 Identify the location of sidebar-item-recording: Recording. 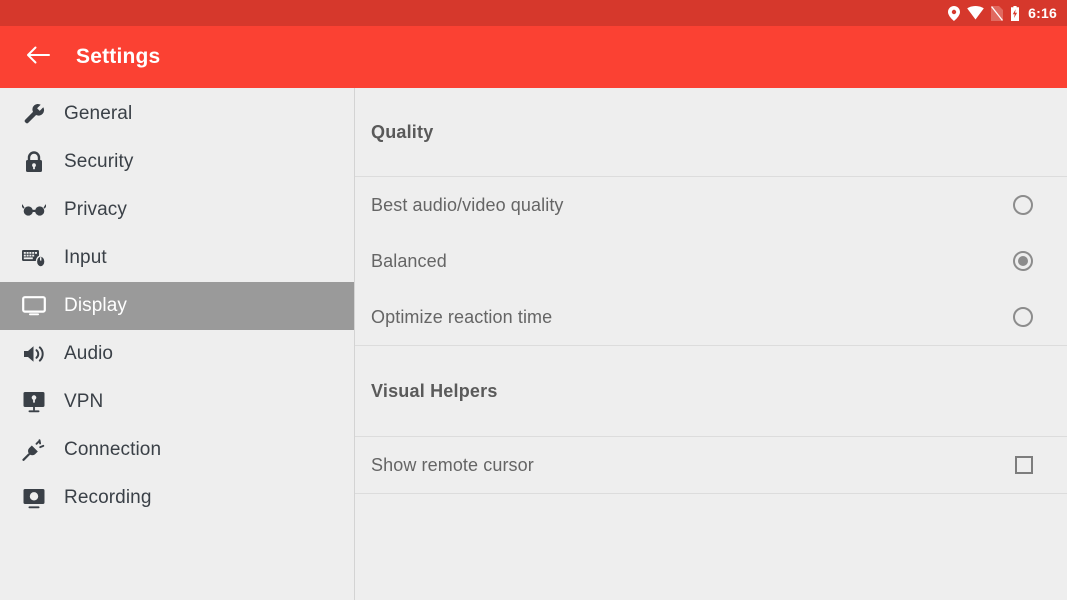
(177, 498).